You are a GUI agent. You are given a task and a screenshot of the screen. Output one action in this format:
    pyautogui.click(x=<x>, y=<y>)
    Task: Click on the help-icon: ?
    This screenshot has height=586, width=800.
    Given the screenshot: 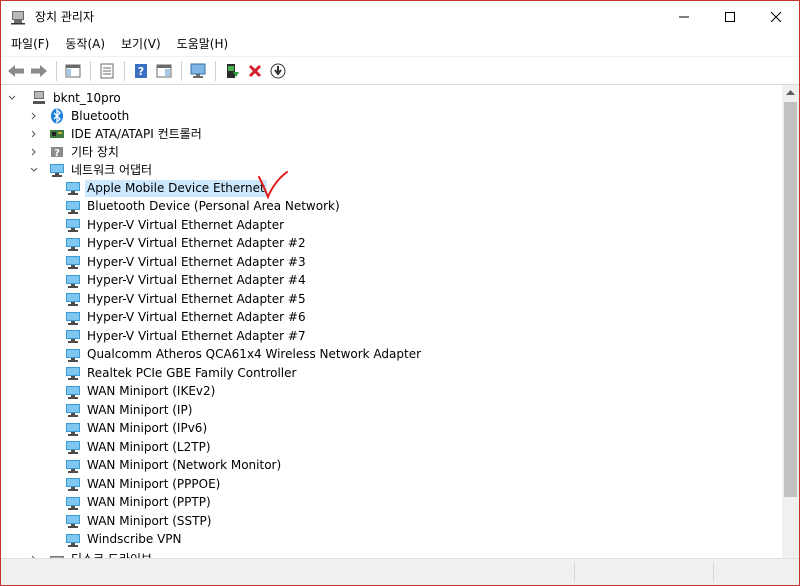 What is the action you would take?
    pyautogui.click(x=141, y=70)
    